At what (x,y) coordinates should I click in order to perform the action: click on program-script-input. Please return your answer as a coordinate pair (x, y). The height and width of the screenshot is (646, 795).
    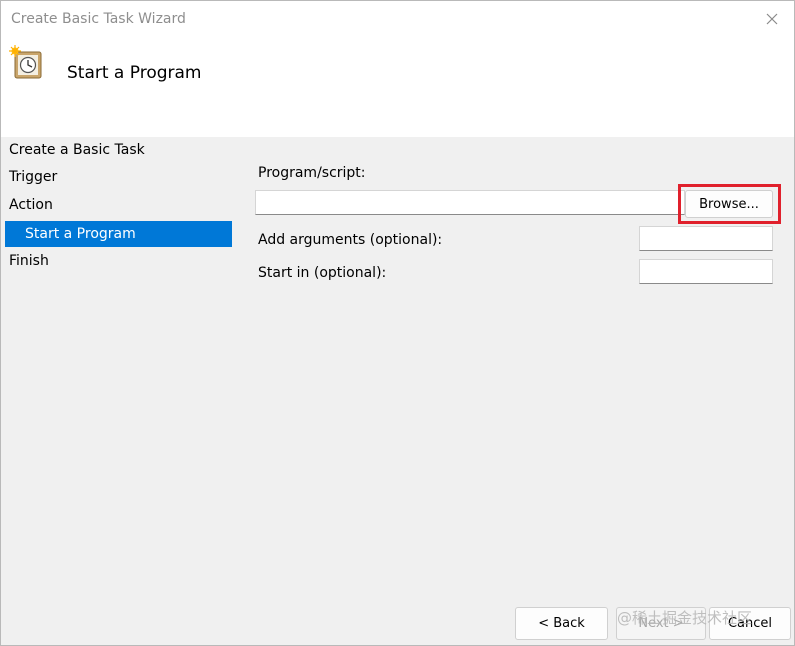
    Looking at the image, I should click on (470, 202).